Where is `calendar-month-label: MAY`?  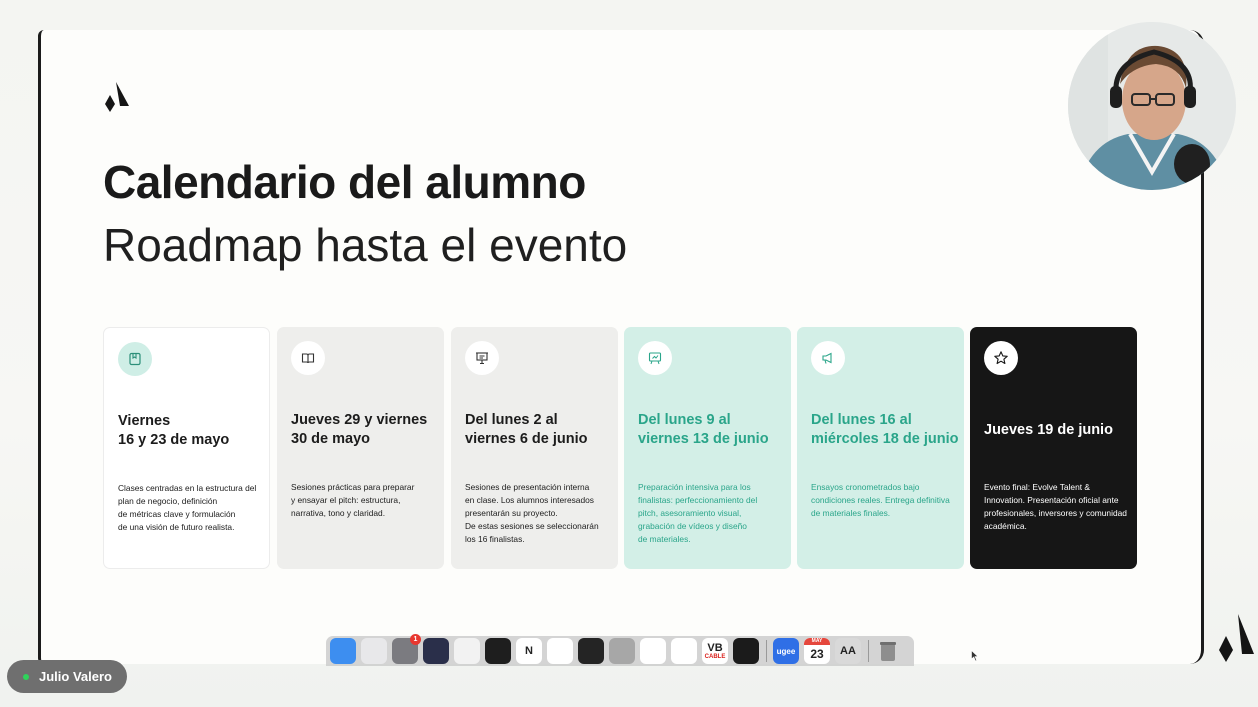
calendar-month-label: MAY is located at coordinates (817, 641).